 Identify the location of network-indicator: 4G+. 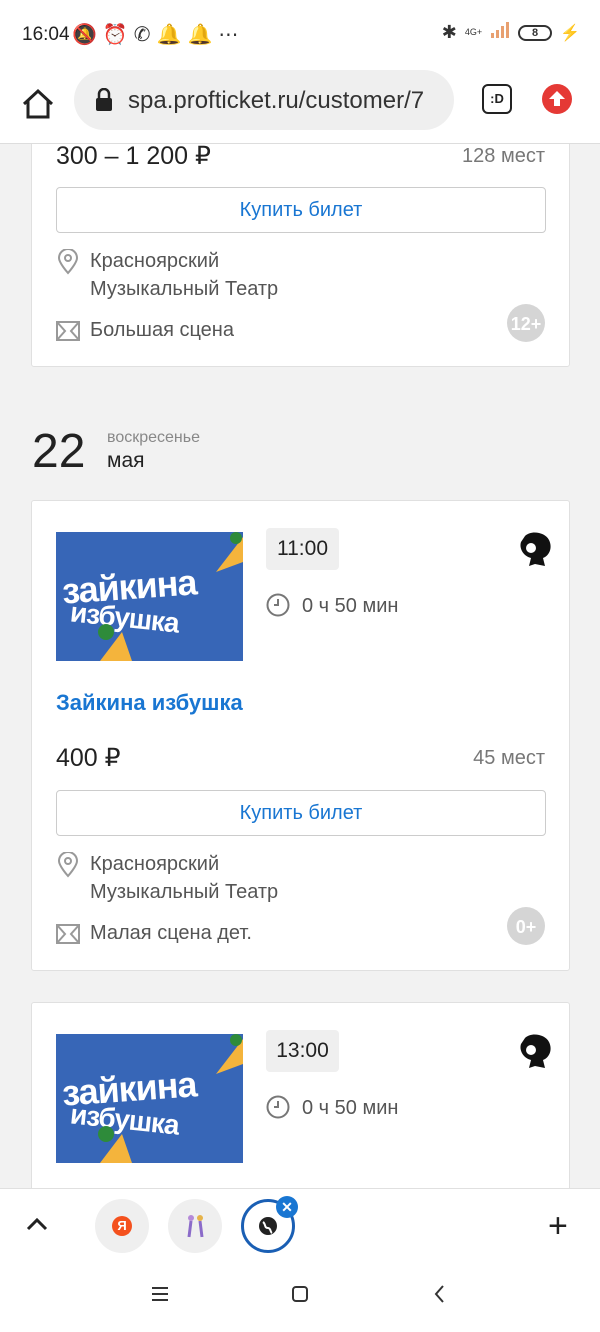
(473, 32).